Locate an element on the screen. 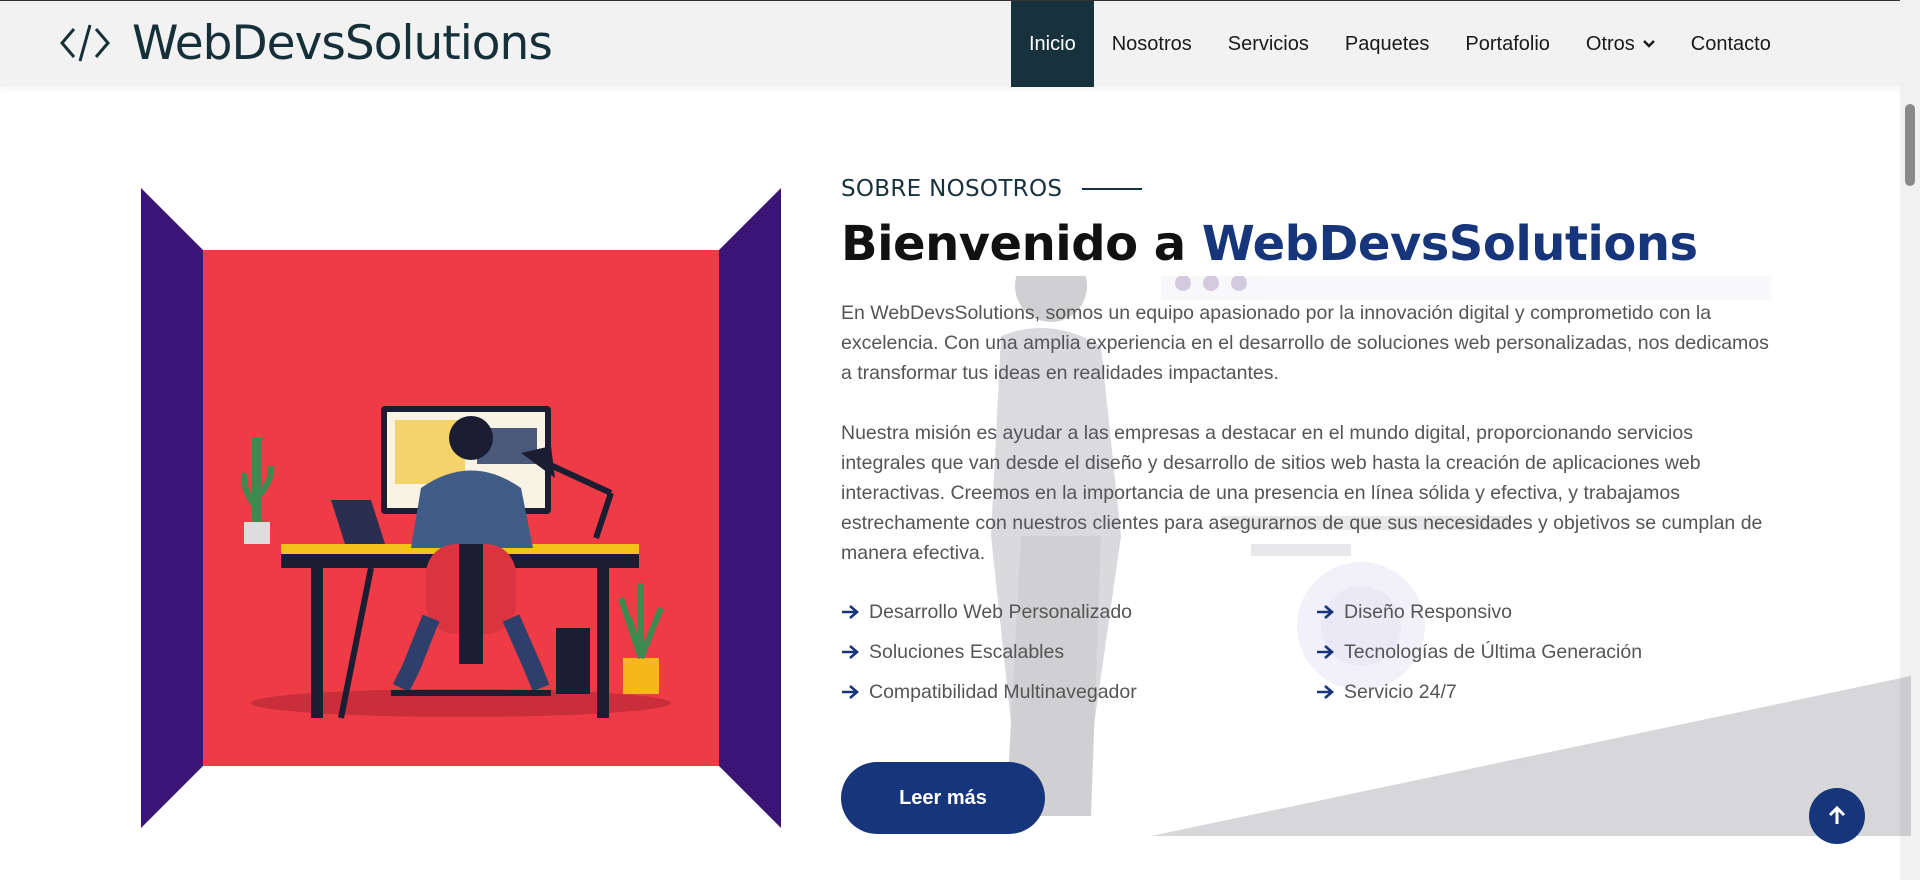  heading-brand: WebDevsSolutions is located at coordinates (1449, 244).